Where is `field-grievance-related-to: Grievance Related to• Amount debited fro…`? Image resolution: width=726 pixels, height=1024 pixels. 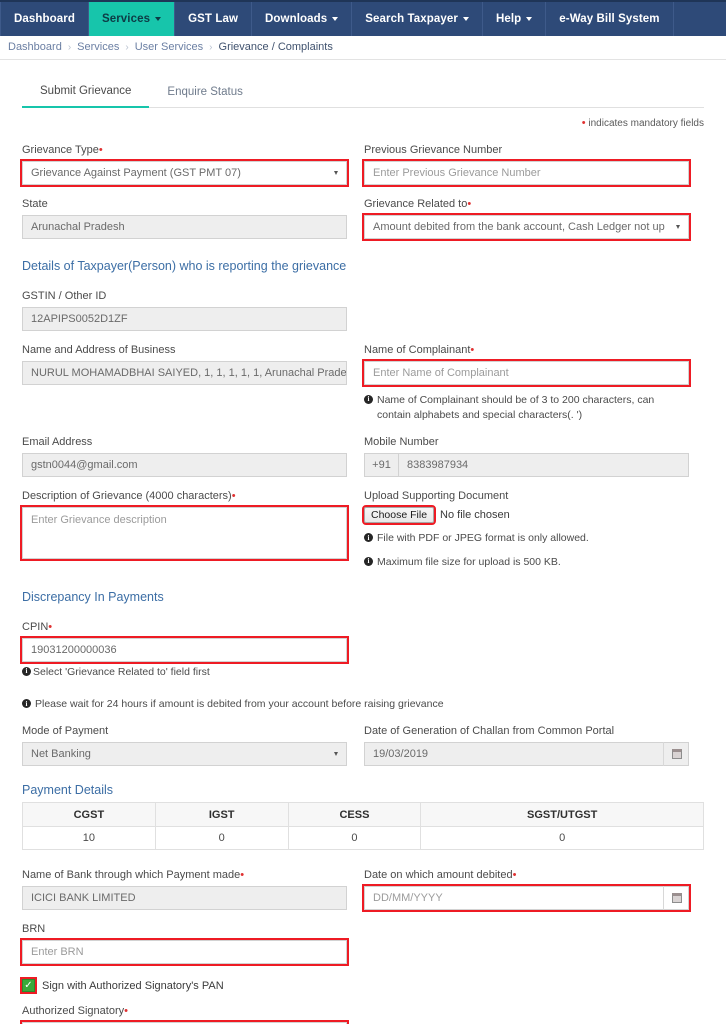
field-grievance-related-to: Grievance Related to• Amount debited fro… is located at coordinates (526, 213).